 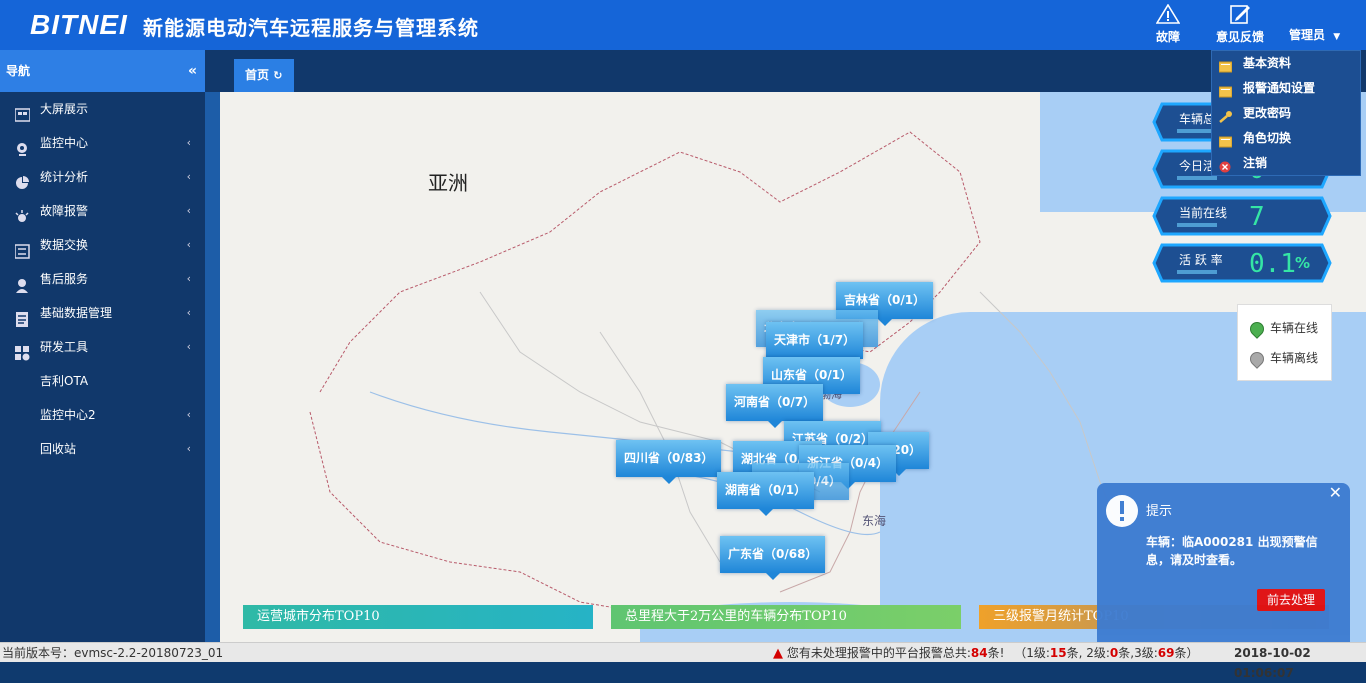 What do you see at coordinates (1335, 492) in the screenshot?
I see `close-icon: ✕` at bounding box center [1335, 492].